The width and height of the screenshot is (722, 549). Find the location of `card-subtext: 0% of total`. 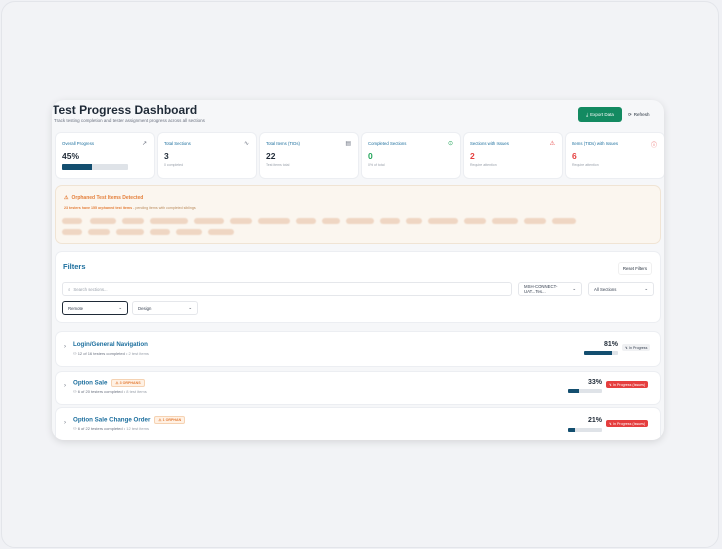

card-subtext: 0% of total is located at coordinates (376, 165).